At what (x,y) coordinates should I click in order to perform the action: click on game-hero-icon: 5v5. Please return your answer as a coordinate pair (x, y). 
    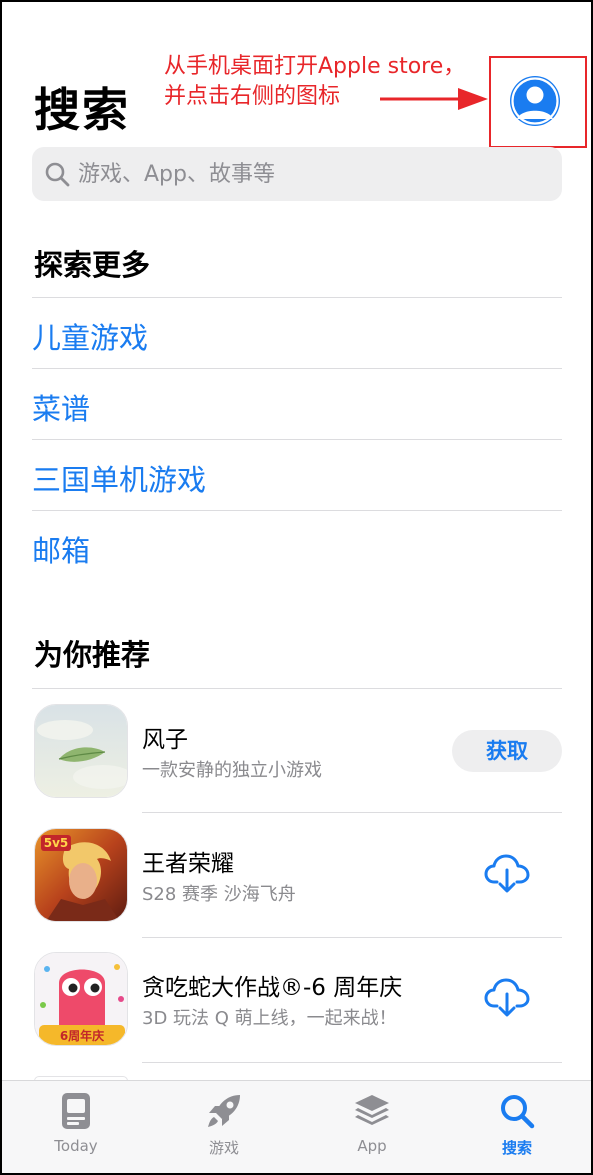
    Looking at the image, I should click on (81, 875).